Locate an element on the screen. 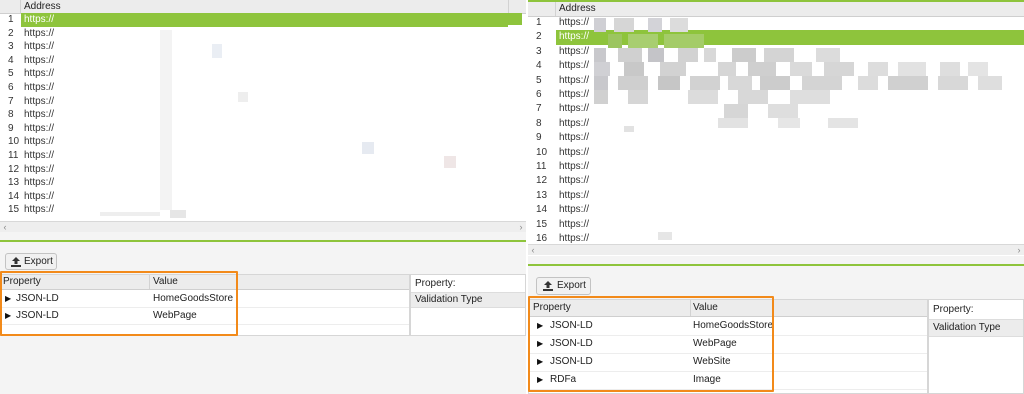 This screenshot has height=394, width=1024. row-number: 12 is located at coordinates (14, 169).